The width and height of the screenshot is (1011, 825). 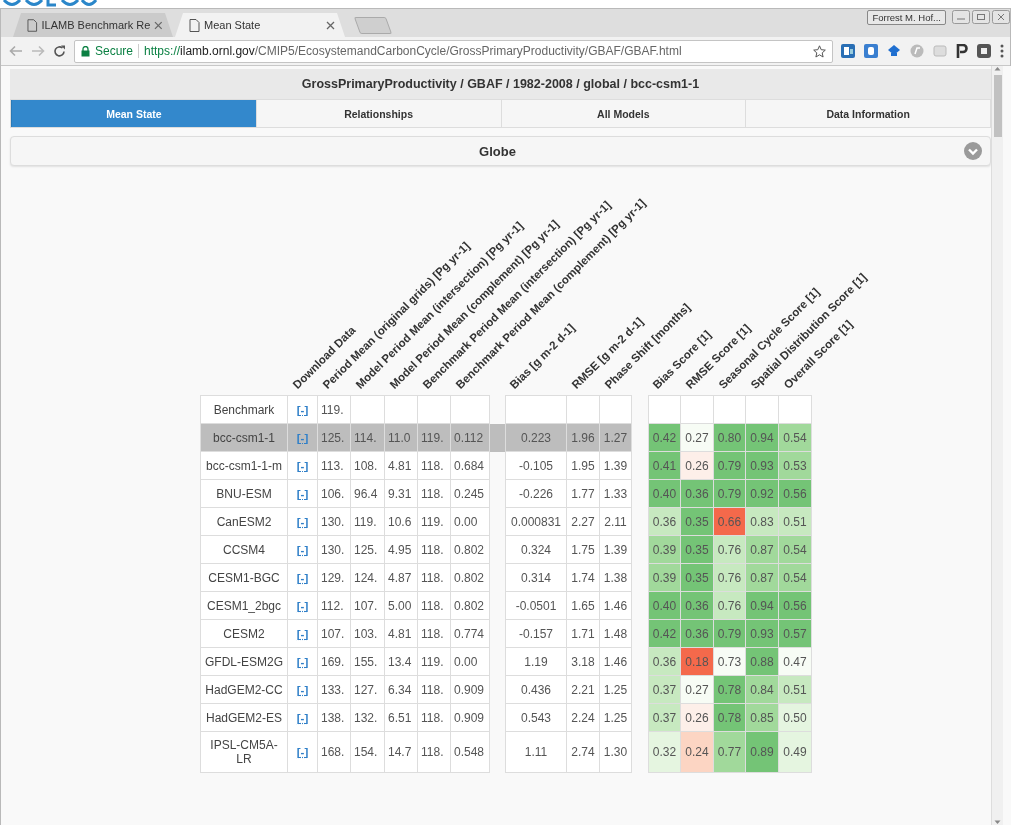 What do you see at coordinates (470, 494) in the screenshot?
I see `table-cell: 0.245` at bounding box center [470, 494].